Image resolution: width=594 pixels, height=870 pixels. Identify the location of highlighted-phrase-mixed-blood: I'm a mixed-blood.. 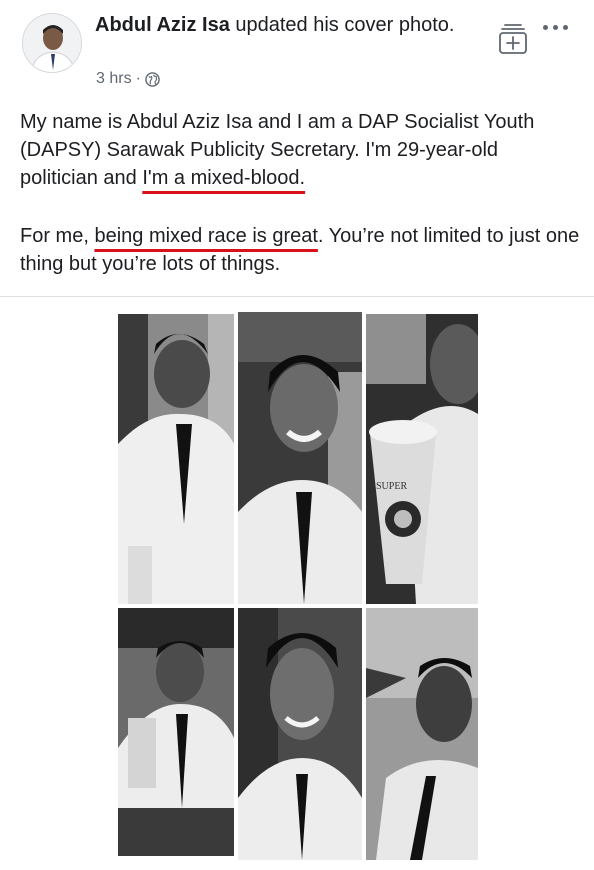
(224, 178).